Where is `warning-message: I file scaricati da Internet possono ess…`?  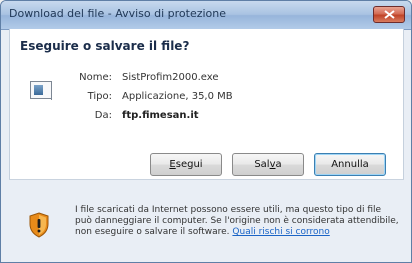 warning-message: I file scaricati da Internet possono ess… is located at coordinates (237, 221).